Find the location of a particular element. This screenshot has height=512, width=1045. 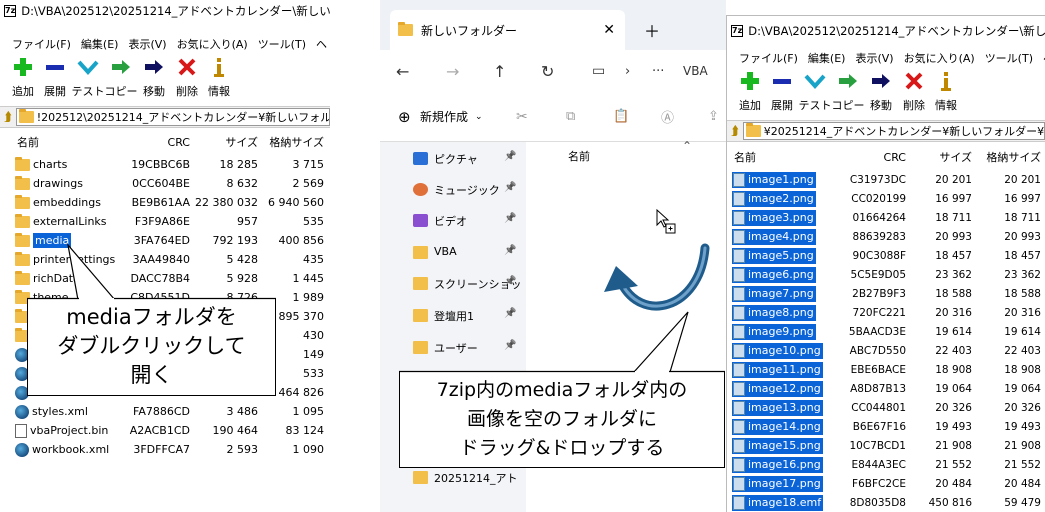

extract-button: 展開 is located at coordinates (782, 93).